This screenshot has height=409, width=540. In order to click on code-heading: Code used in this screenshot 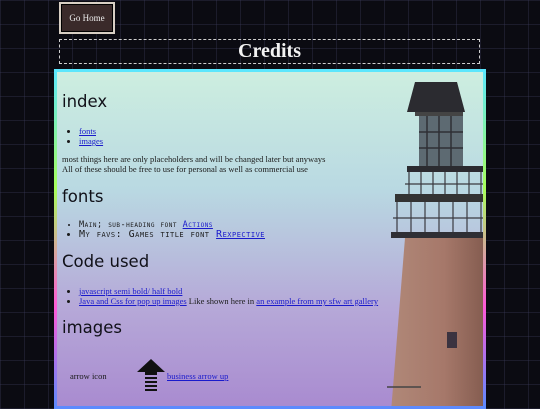, I will do `click(106, 261)`.